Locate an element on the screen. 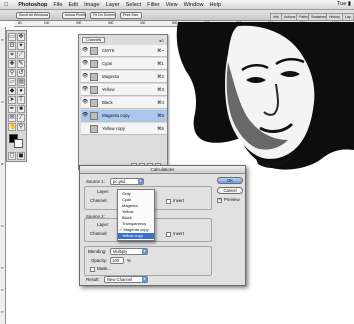 This screenshot has height=324, width=354. channel-name: Yellow is located at coordinates (108, 89).